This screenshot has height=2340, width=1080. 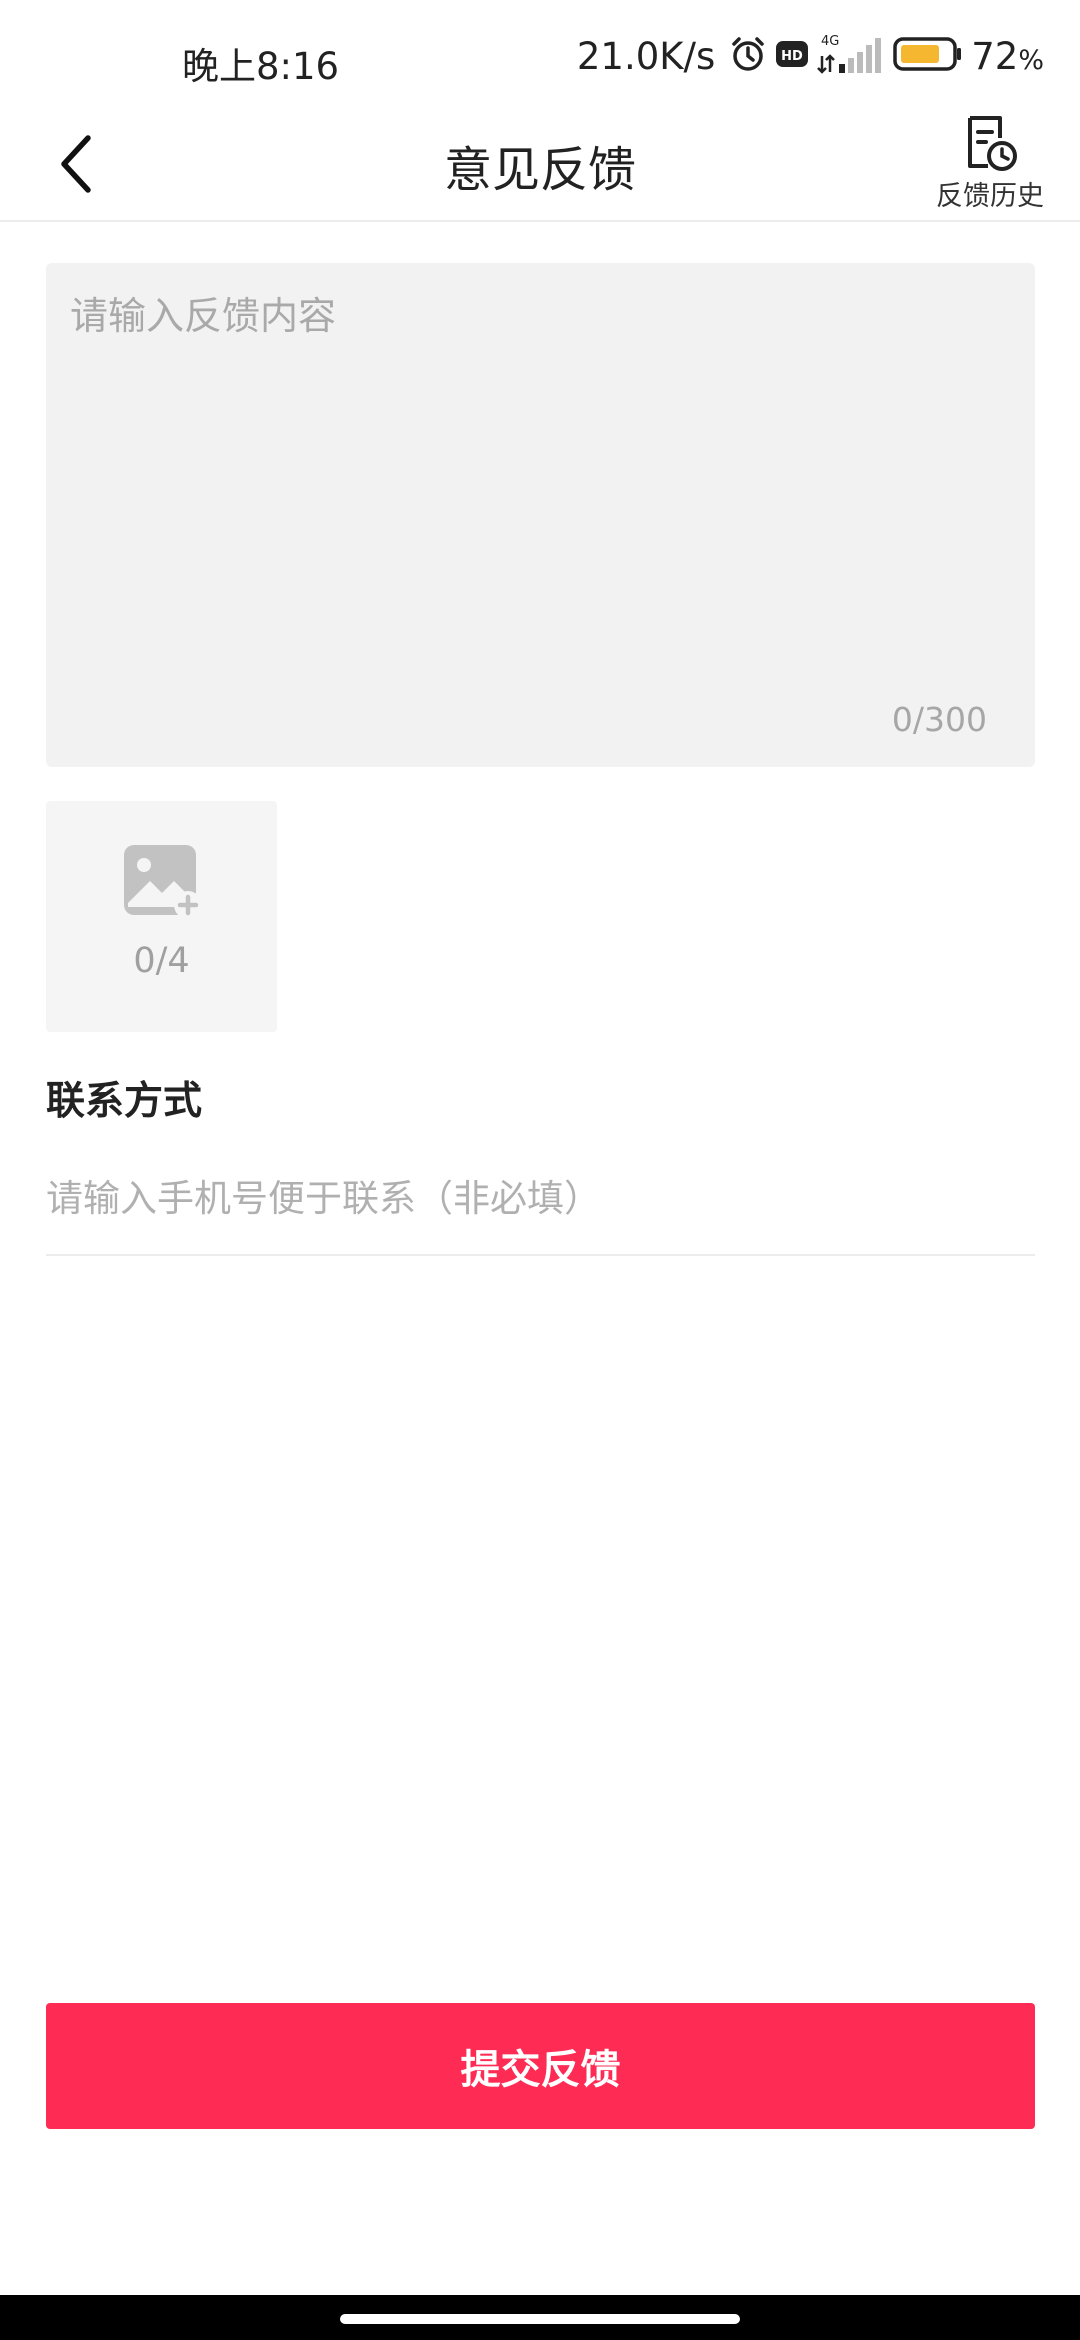 I want to click on hd-icon: HD, so click(x=792, y=56).